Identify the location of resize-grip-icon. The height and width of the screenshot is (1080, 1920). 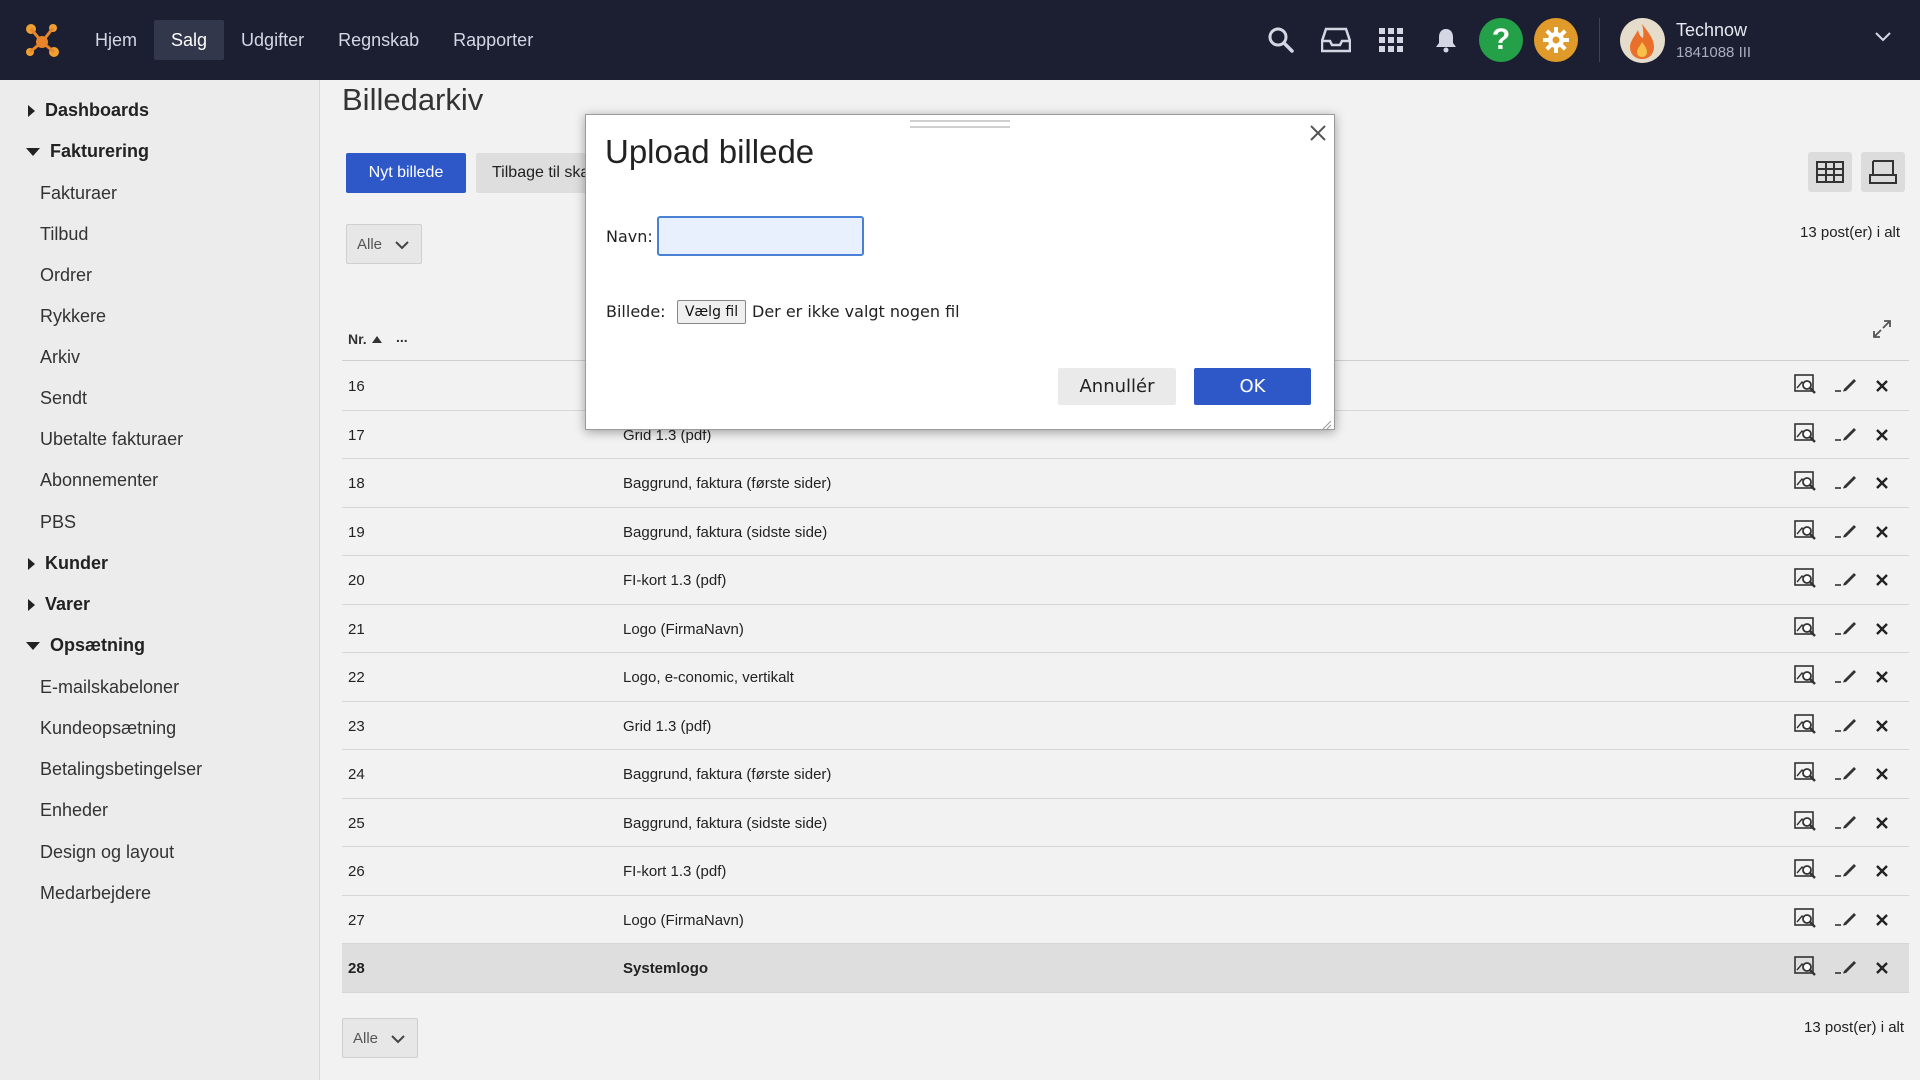
(1327, 423).